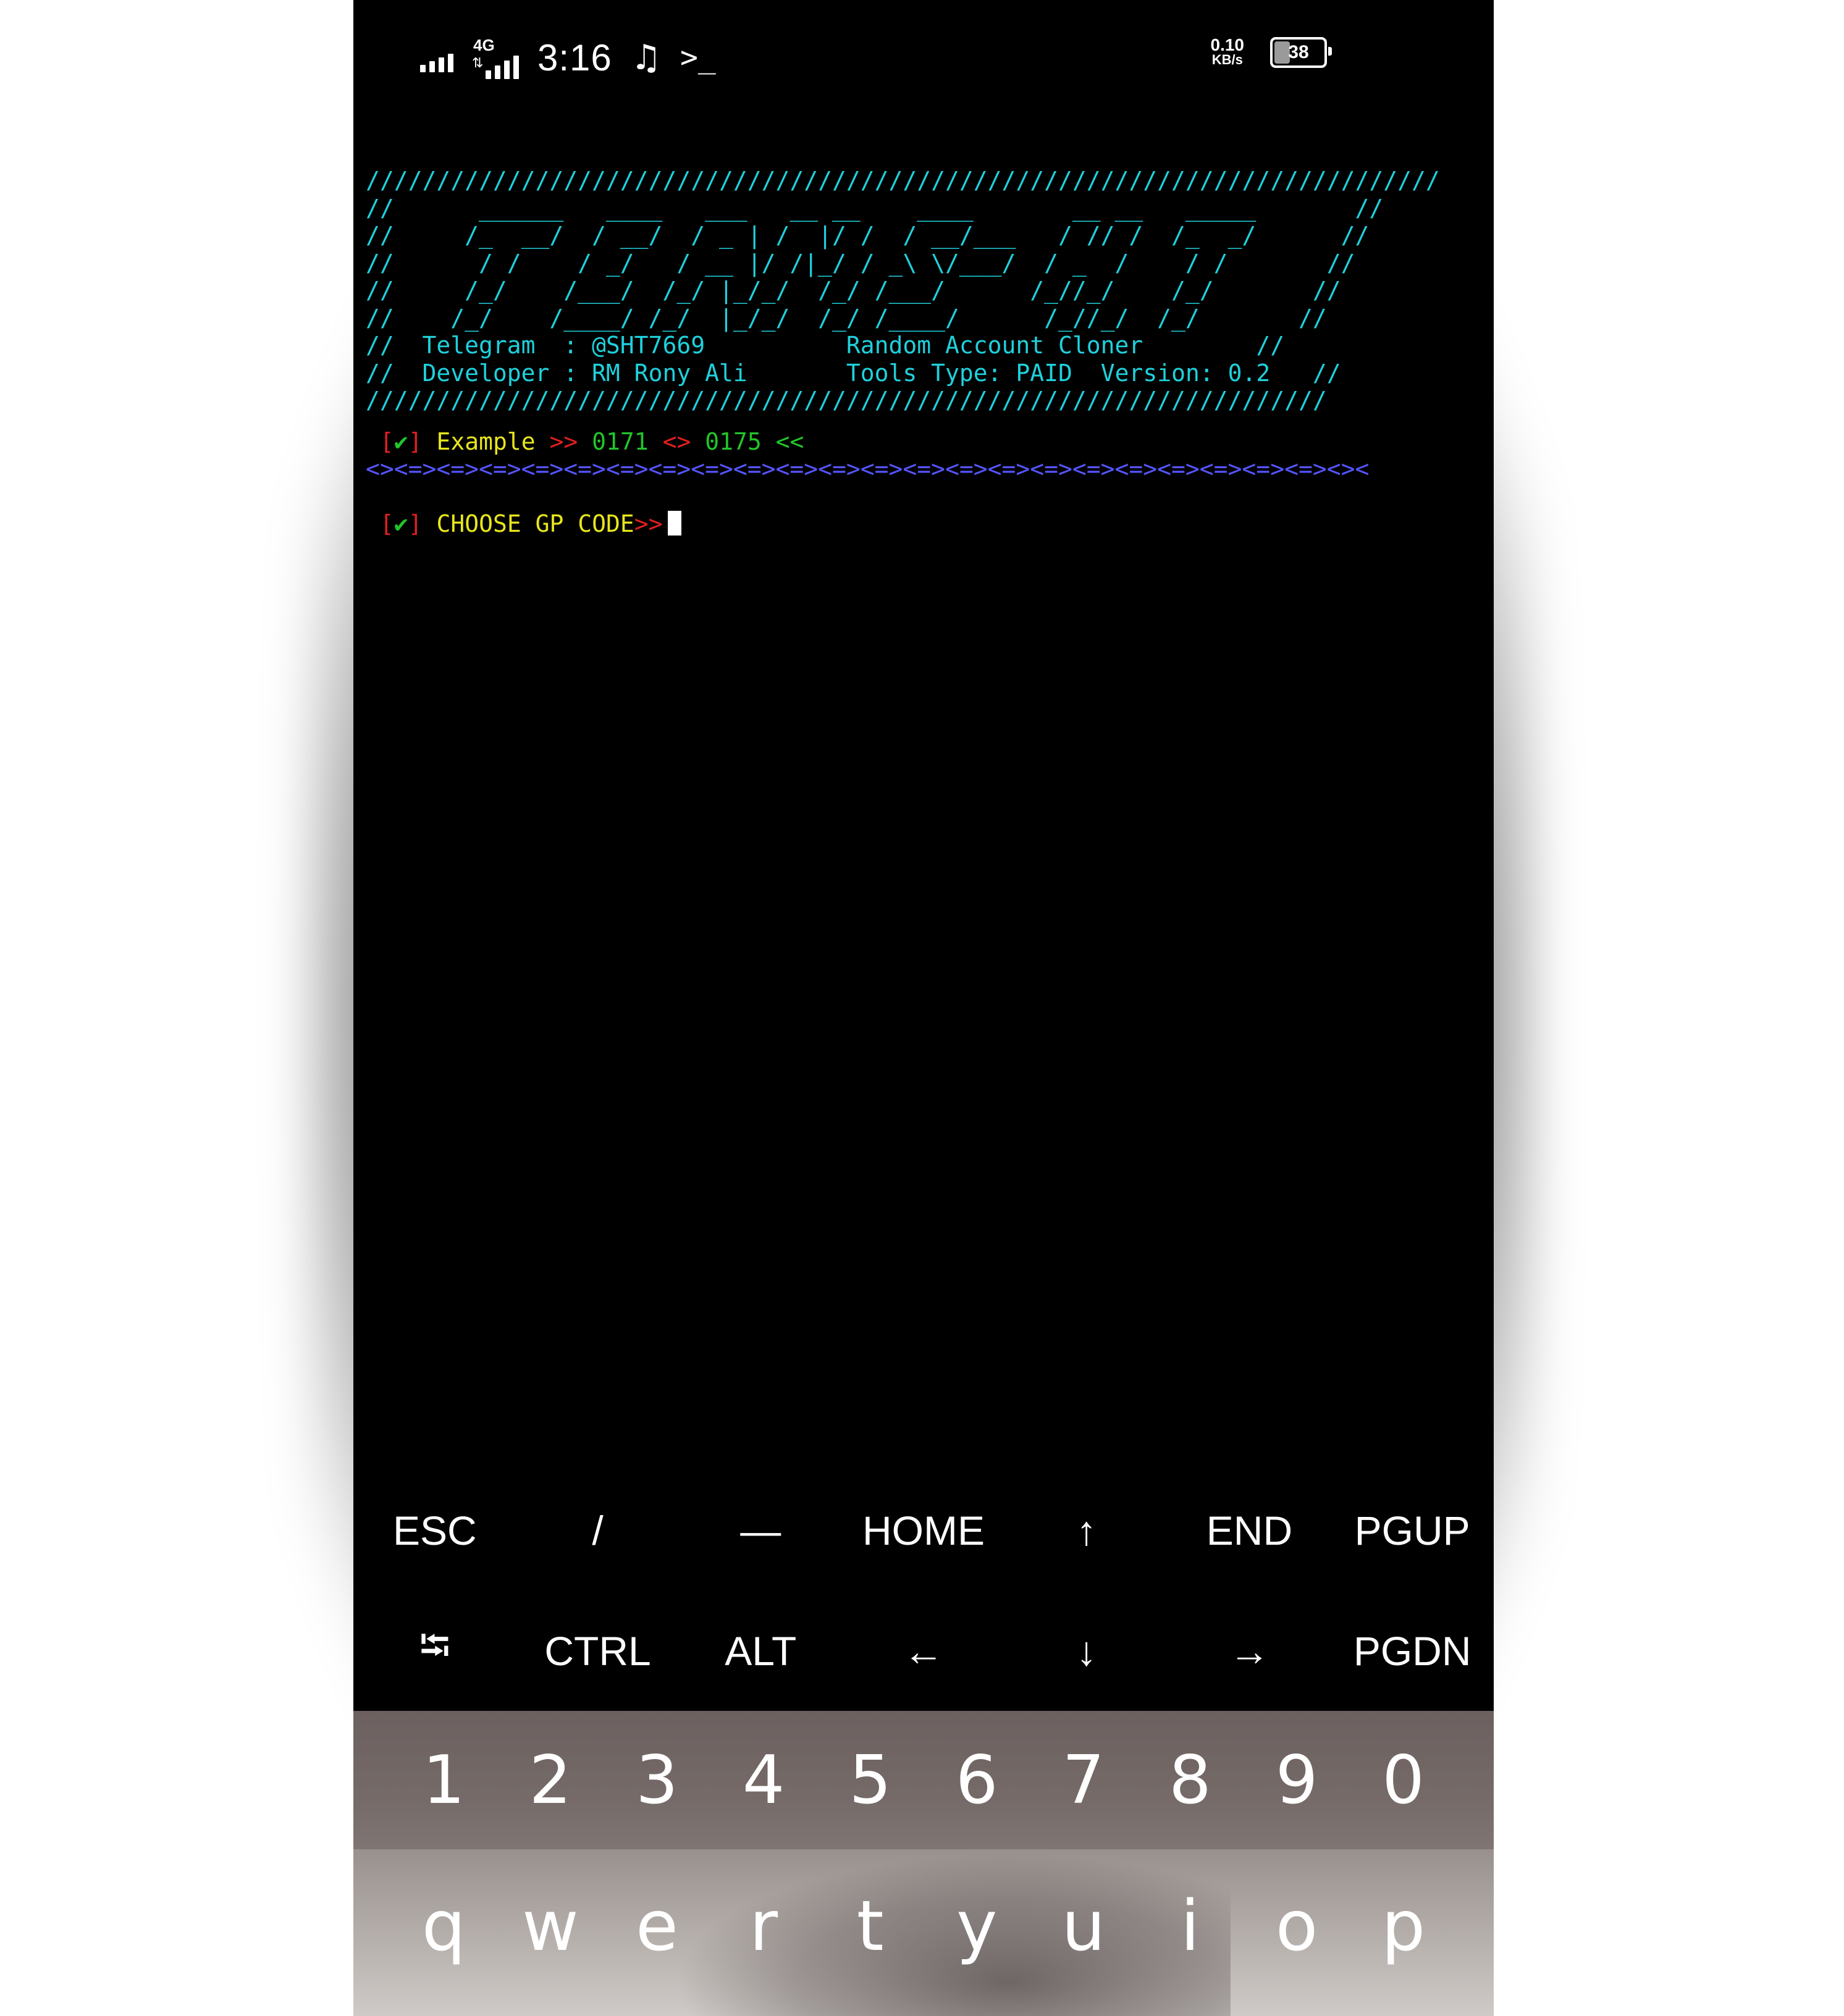 This screenshot has width=1844, height=2016. What do you see at coordinates (620, 441) in the screenshot?
I see `example-code-1: 0171` at bounding box center [620, 441].